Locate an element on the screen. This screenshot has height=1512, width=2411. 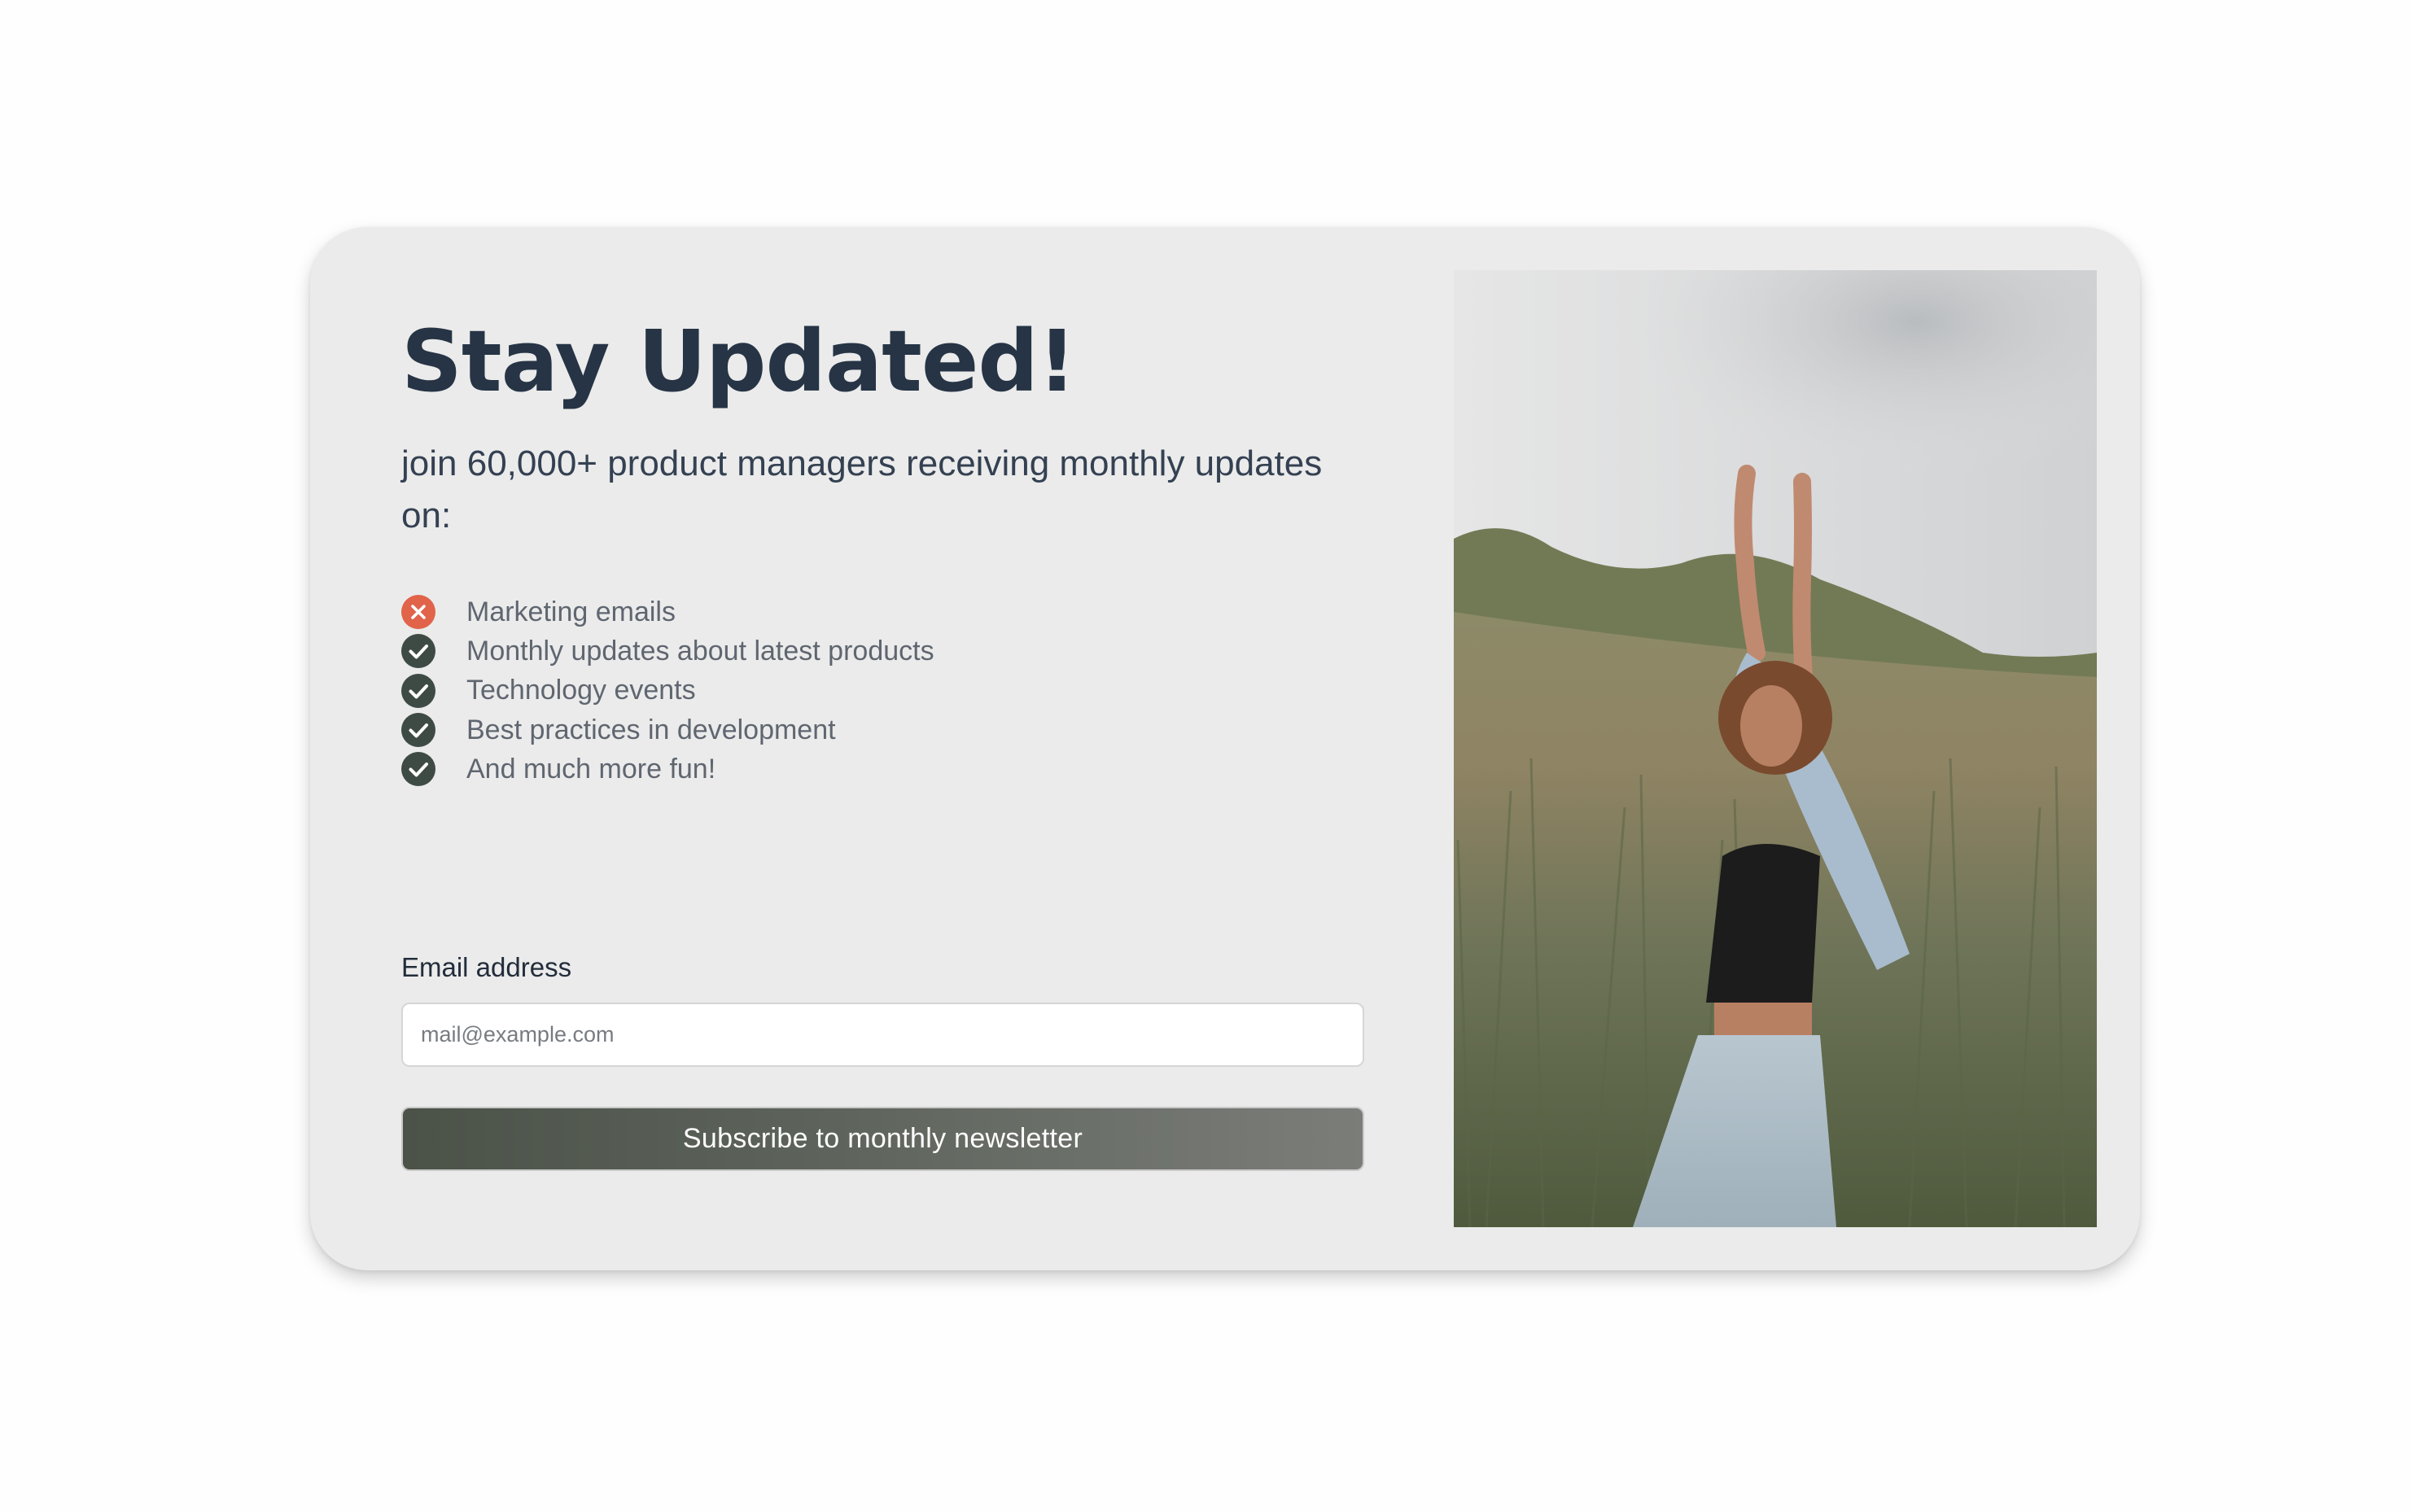
list-item: Best practices in development is located at coordinates (667, 729).